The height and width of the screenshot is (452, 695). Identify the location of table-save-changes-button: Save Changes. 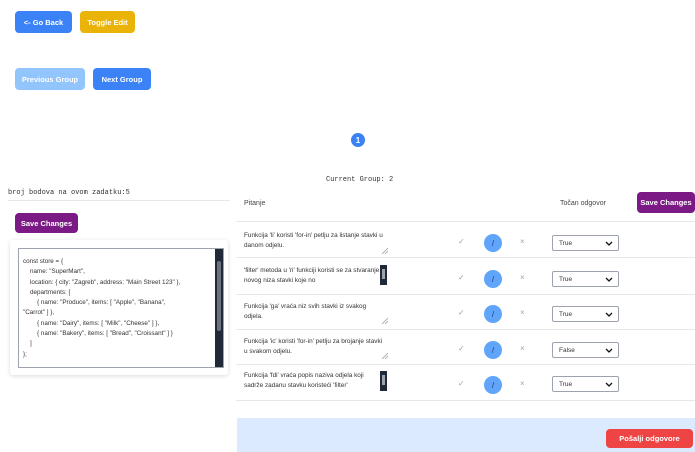
(666, 202).